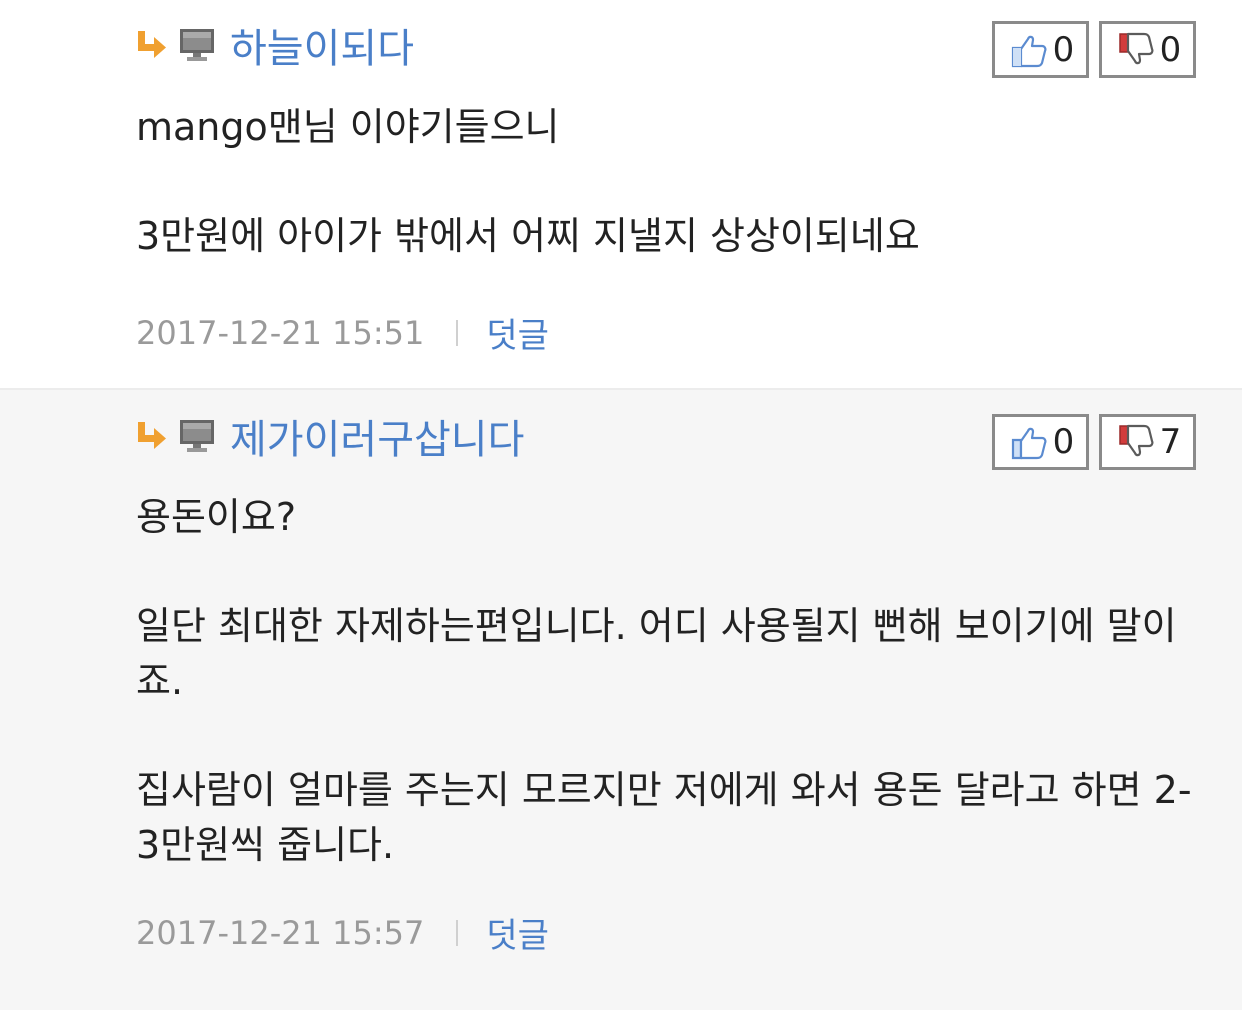 This screenshot has width=1242, height=1012. What do you see at coordinates (280, 332) in the screenshot?
I see `comment-timestamp: 2017-12-21 15:51` at bounding box center [280, 332].